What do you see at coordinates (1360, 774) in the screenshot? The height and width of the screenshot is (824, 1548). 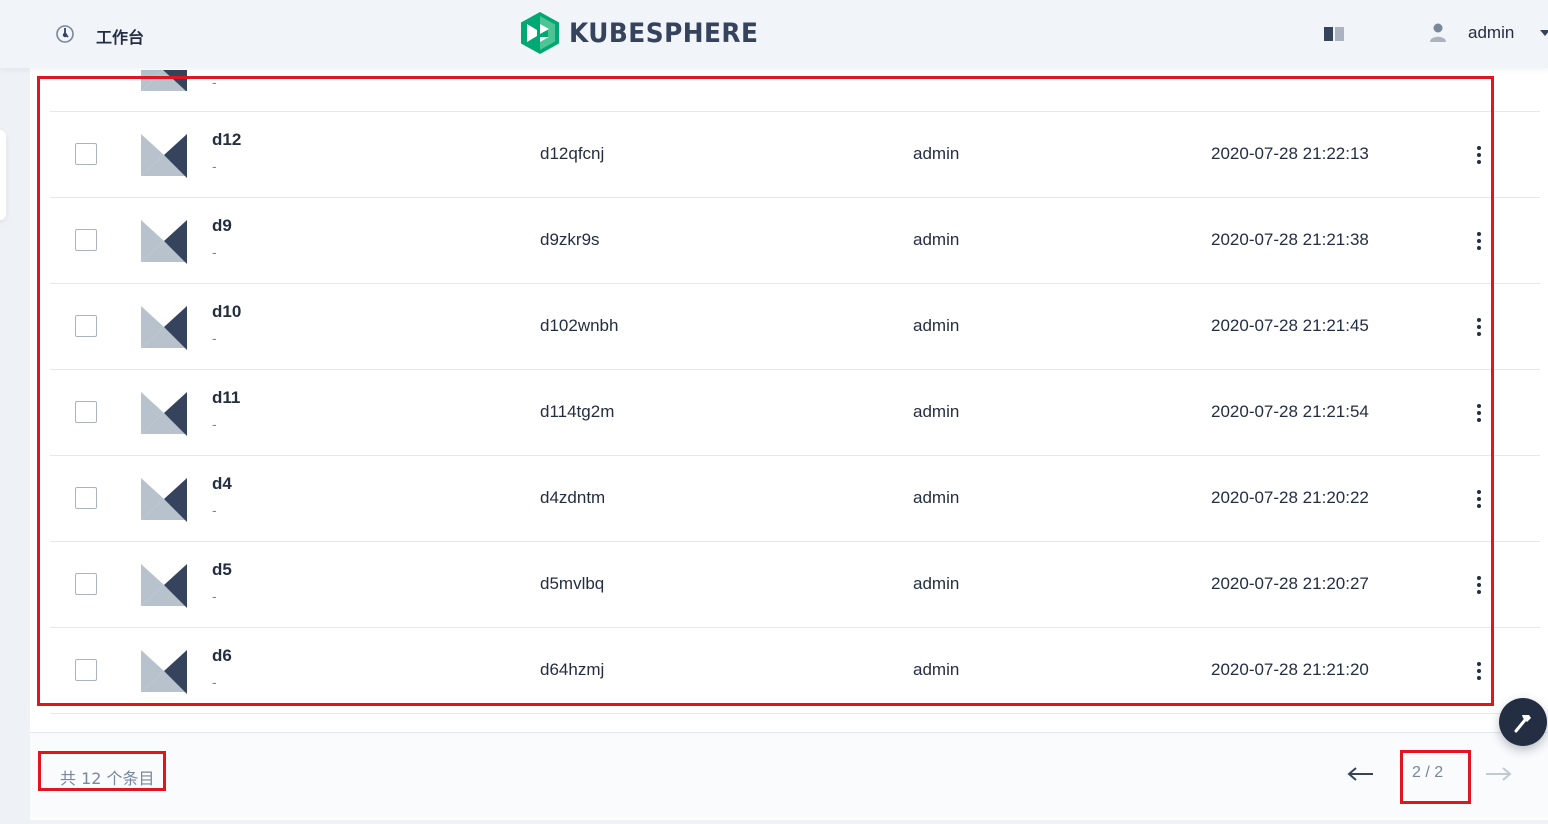 I see `arrow-left-icon` at bounding box center [1360, 774].